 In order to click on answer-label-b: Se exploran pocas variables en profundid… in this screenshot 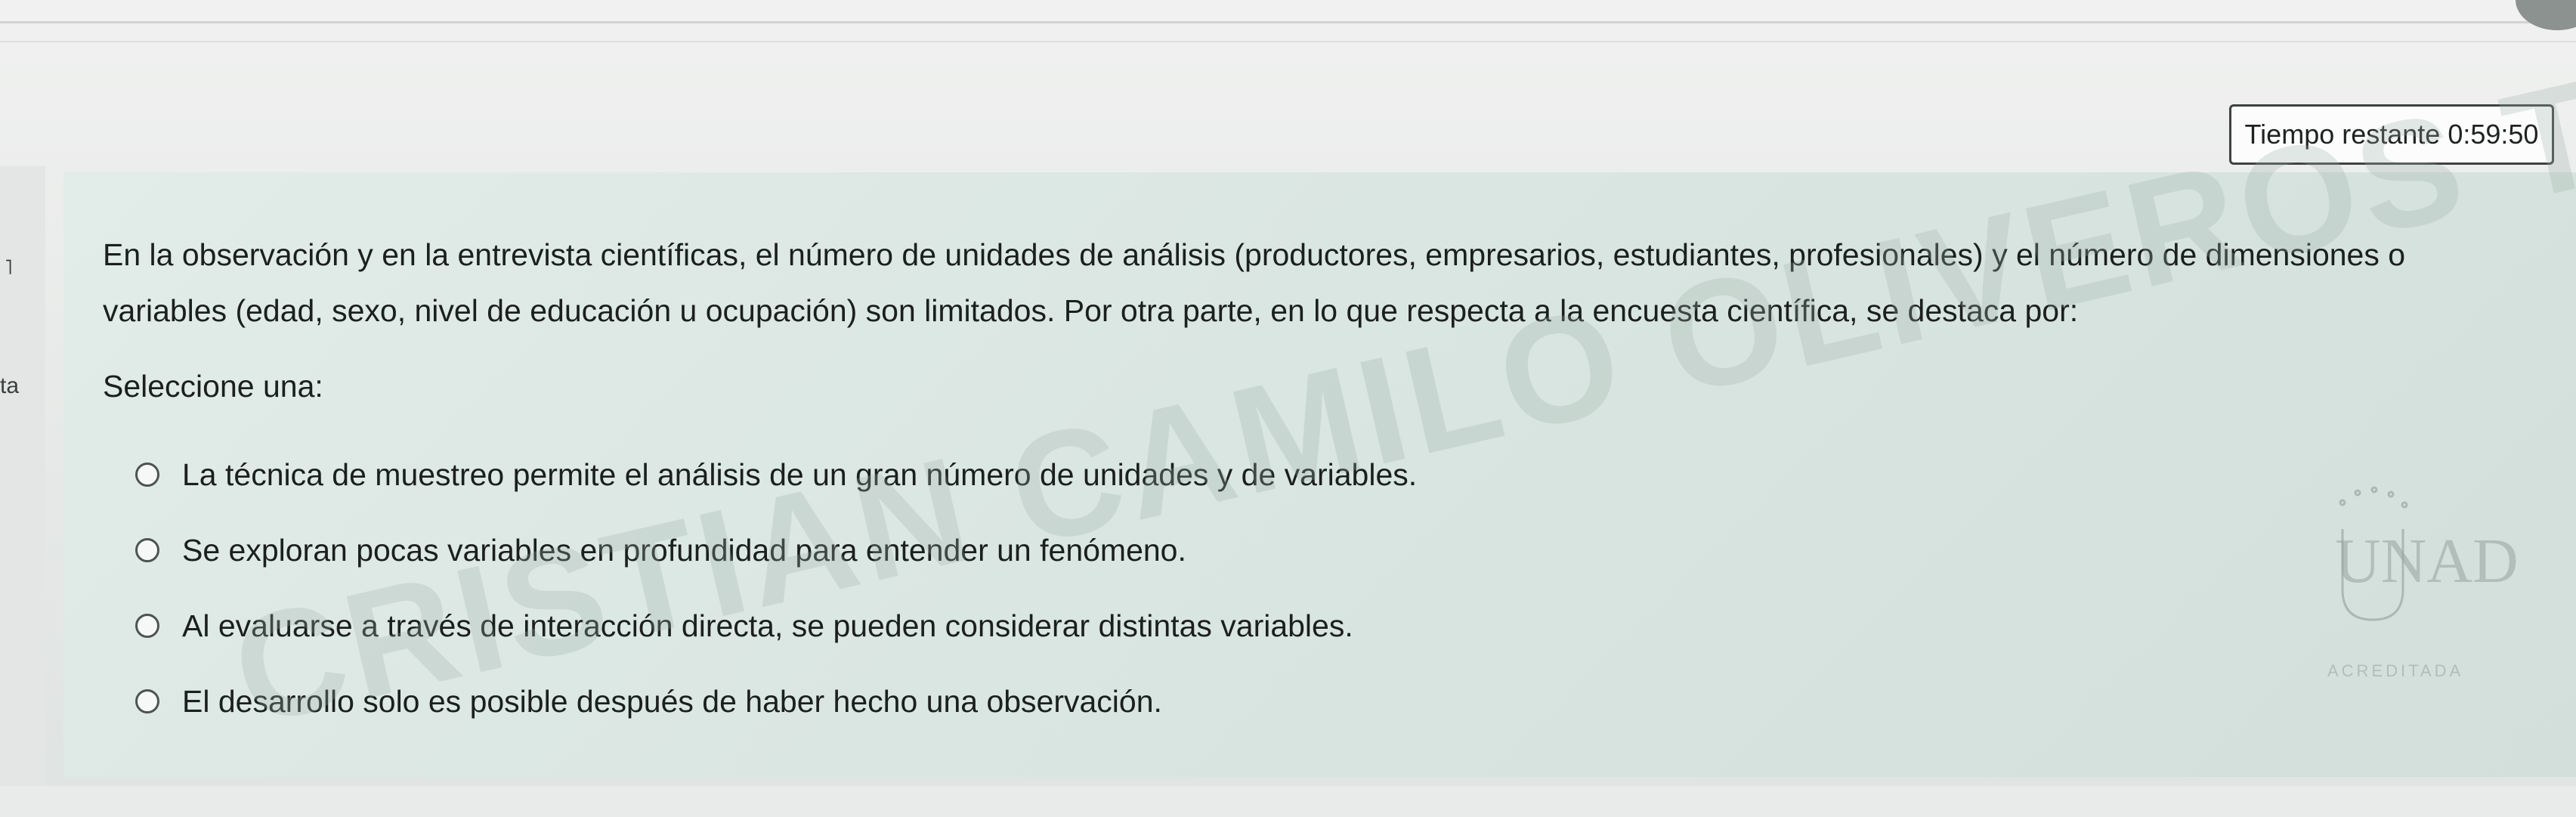, I will do `click(684, 550)`.